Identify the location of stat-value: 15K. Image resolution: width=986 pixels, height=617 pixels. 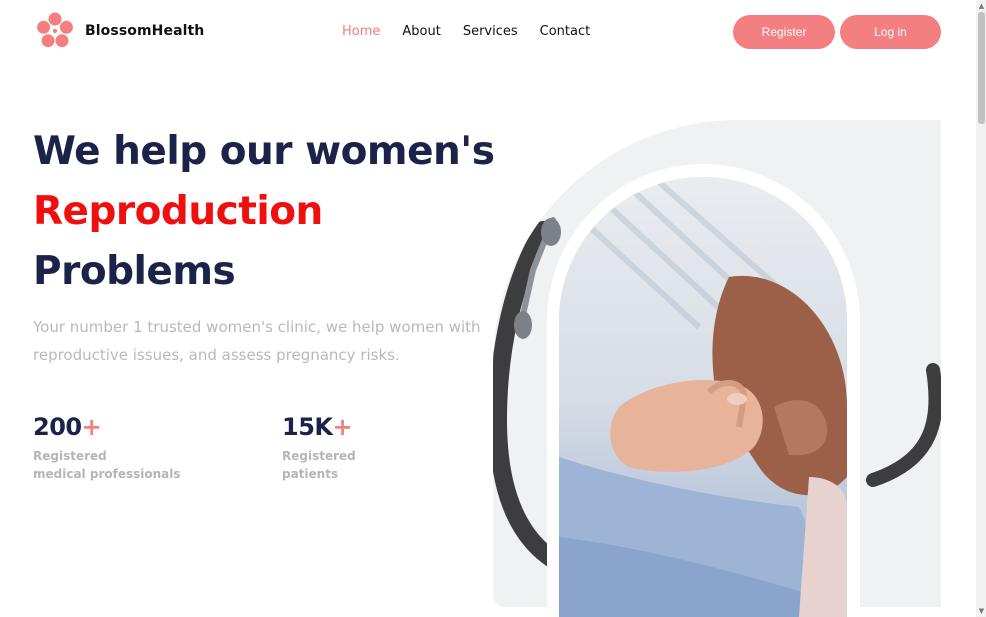
(307, 427).